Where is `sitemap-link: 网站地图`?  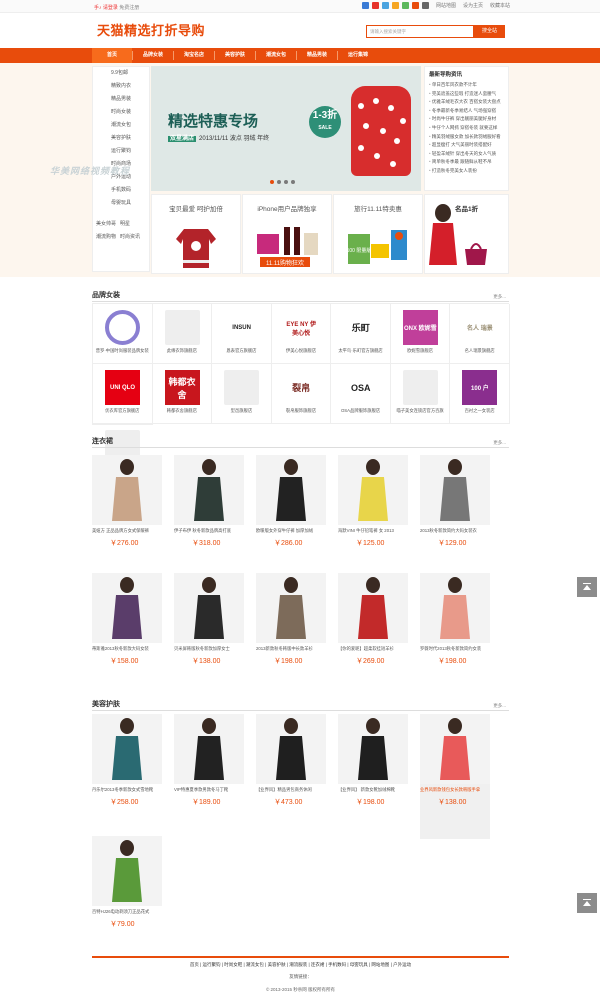
sitemap-link: 网站地图 is located at coordinates (446, 5).